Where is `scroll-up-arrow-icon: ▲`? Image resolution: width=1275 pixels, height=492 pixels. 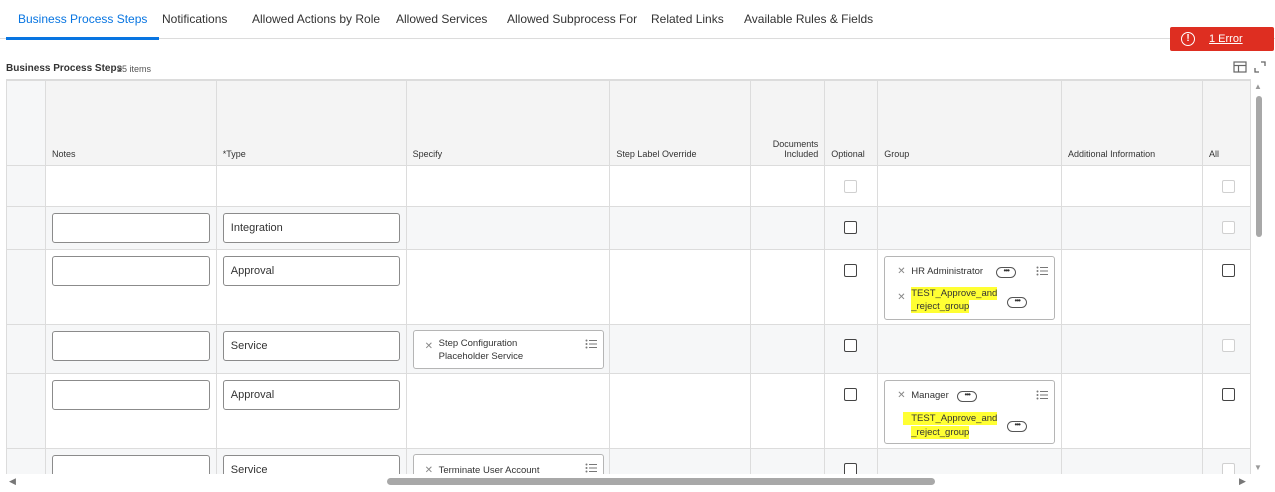
scroll-up-arrow-icon: ▲ is located at coordinates (1258, 86).